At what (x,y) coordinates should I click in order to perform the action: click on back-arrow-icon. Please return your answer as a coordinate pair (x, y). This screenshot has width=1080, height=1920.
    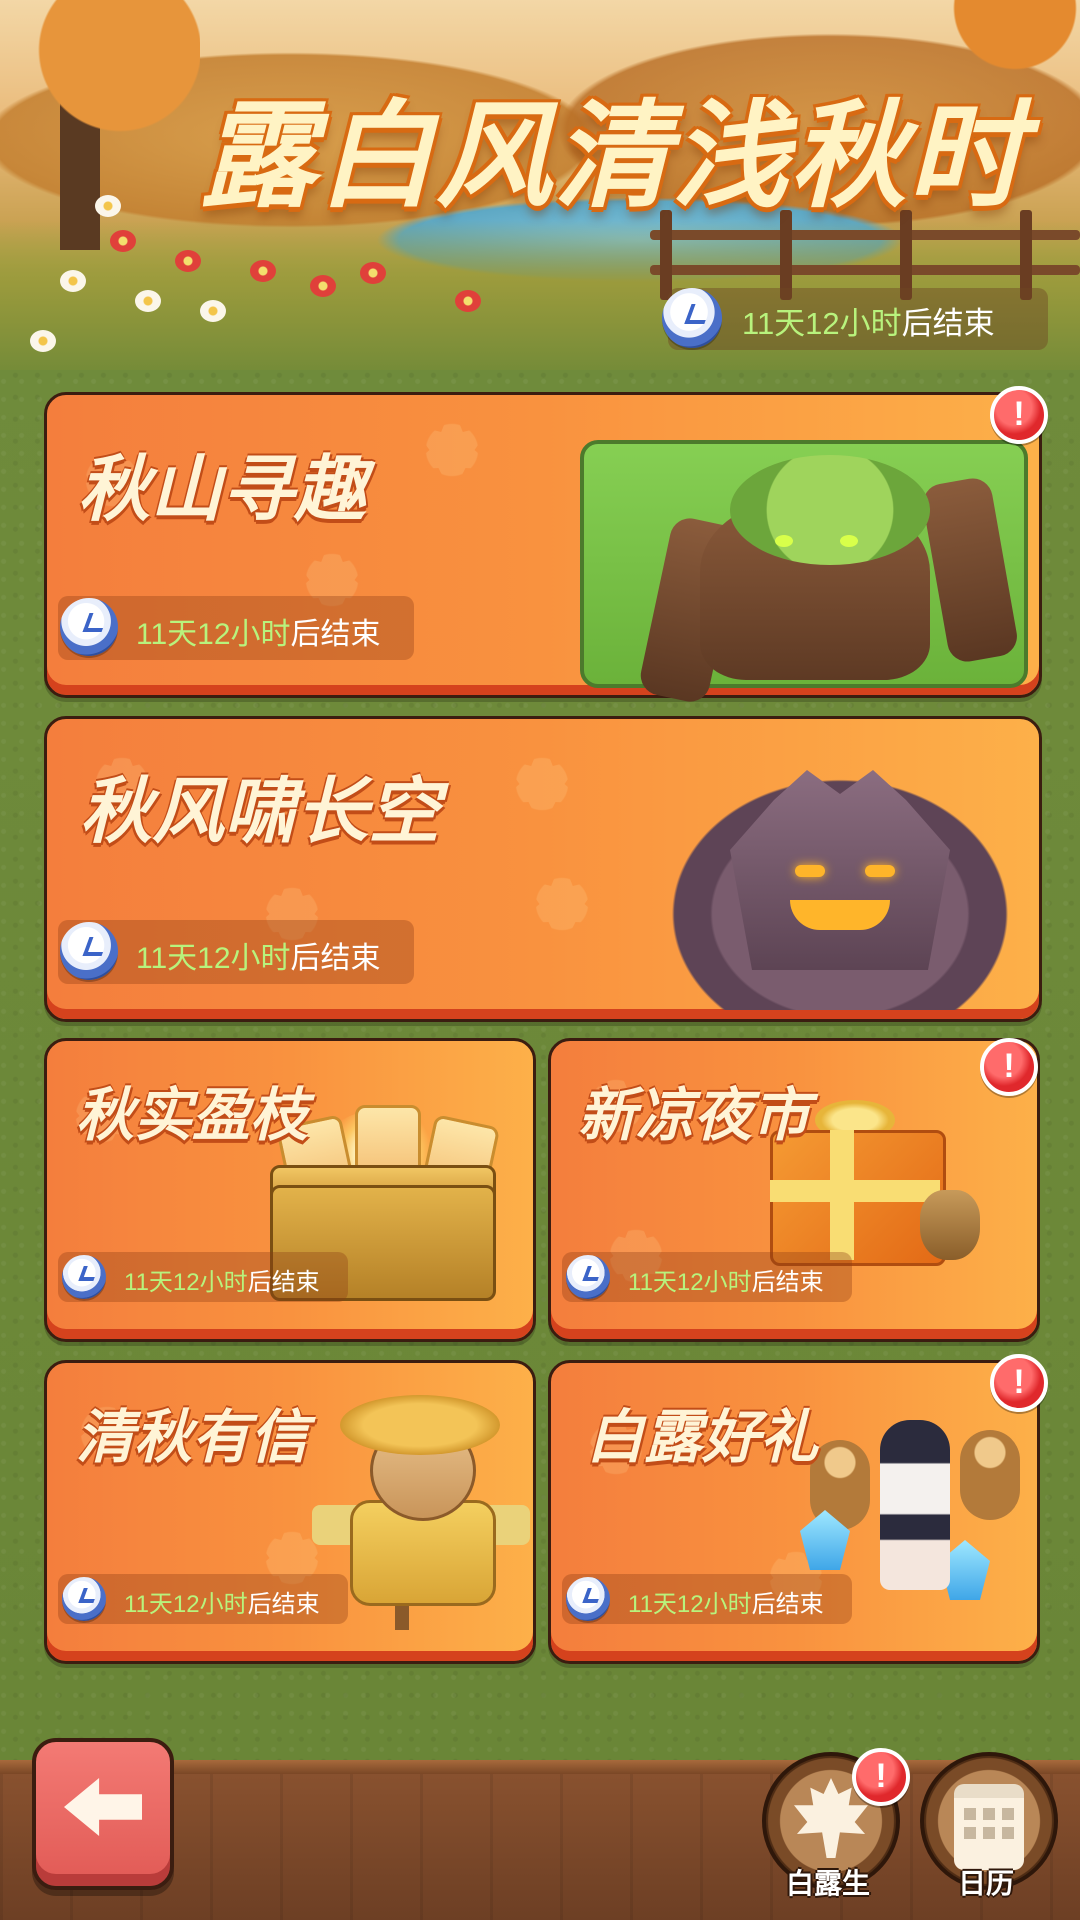
    Looking at the image, I should click on (103, 1807).